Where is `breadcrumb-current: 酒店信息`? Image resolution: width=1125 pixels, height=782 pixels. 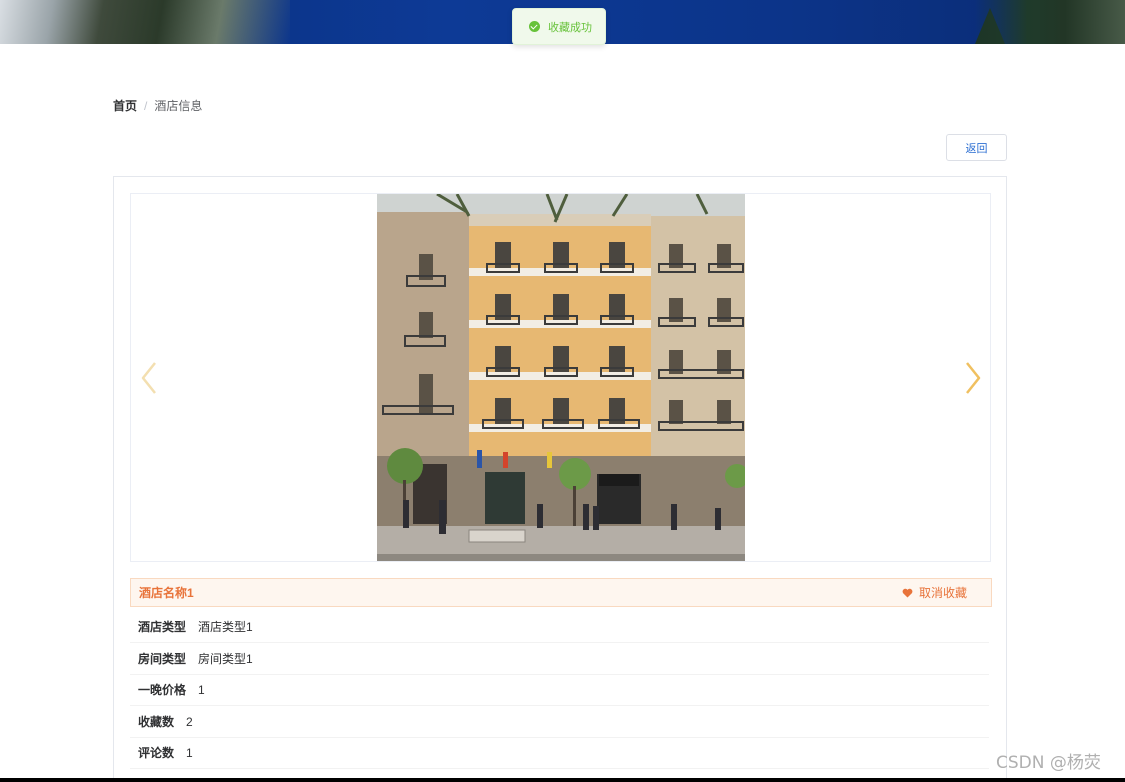
breadcrumb-current: 酒店信息 is located at coordinates (178, 106).